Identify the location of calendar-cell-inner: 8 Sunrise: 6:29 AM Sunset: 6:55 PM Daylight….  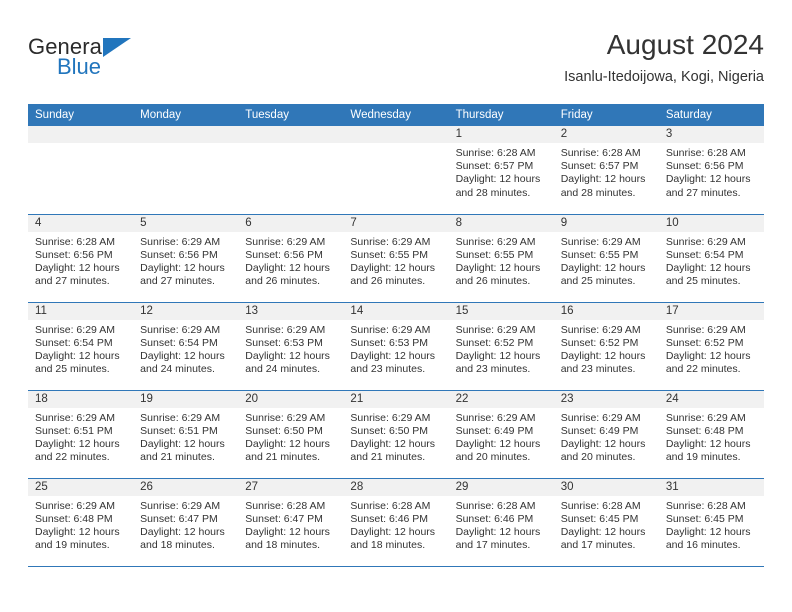
(501, 258).